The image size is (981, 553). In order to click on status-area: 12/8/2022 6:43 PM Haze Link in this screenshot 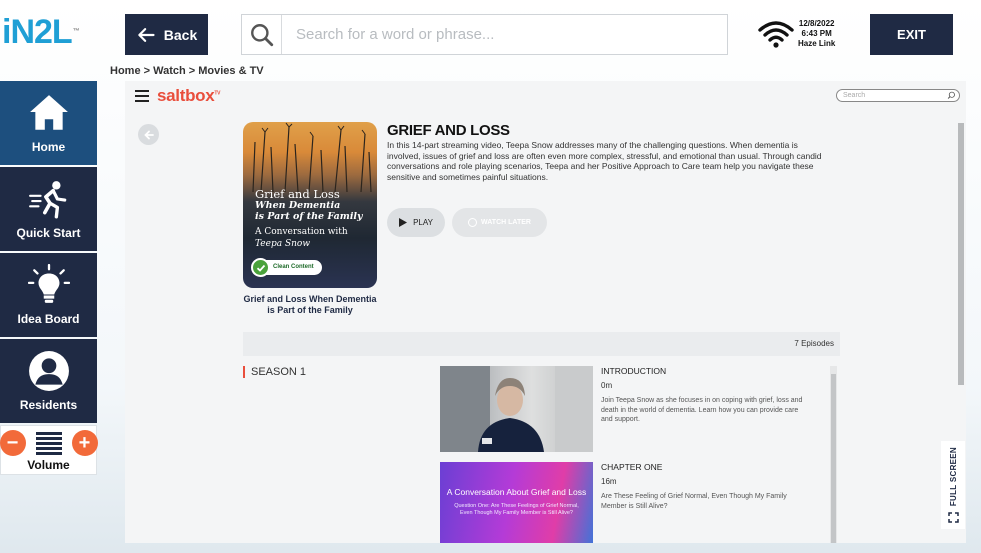, I will do `click(803, 34)`.